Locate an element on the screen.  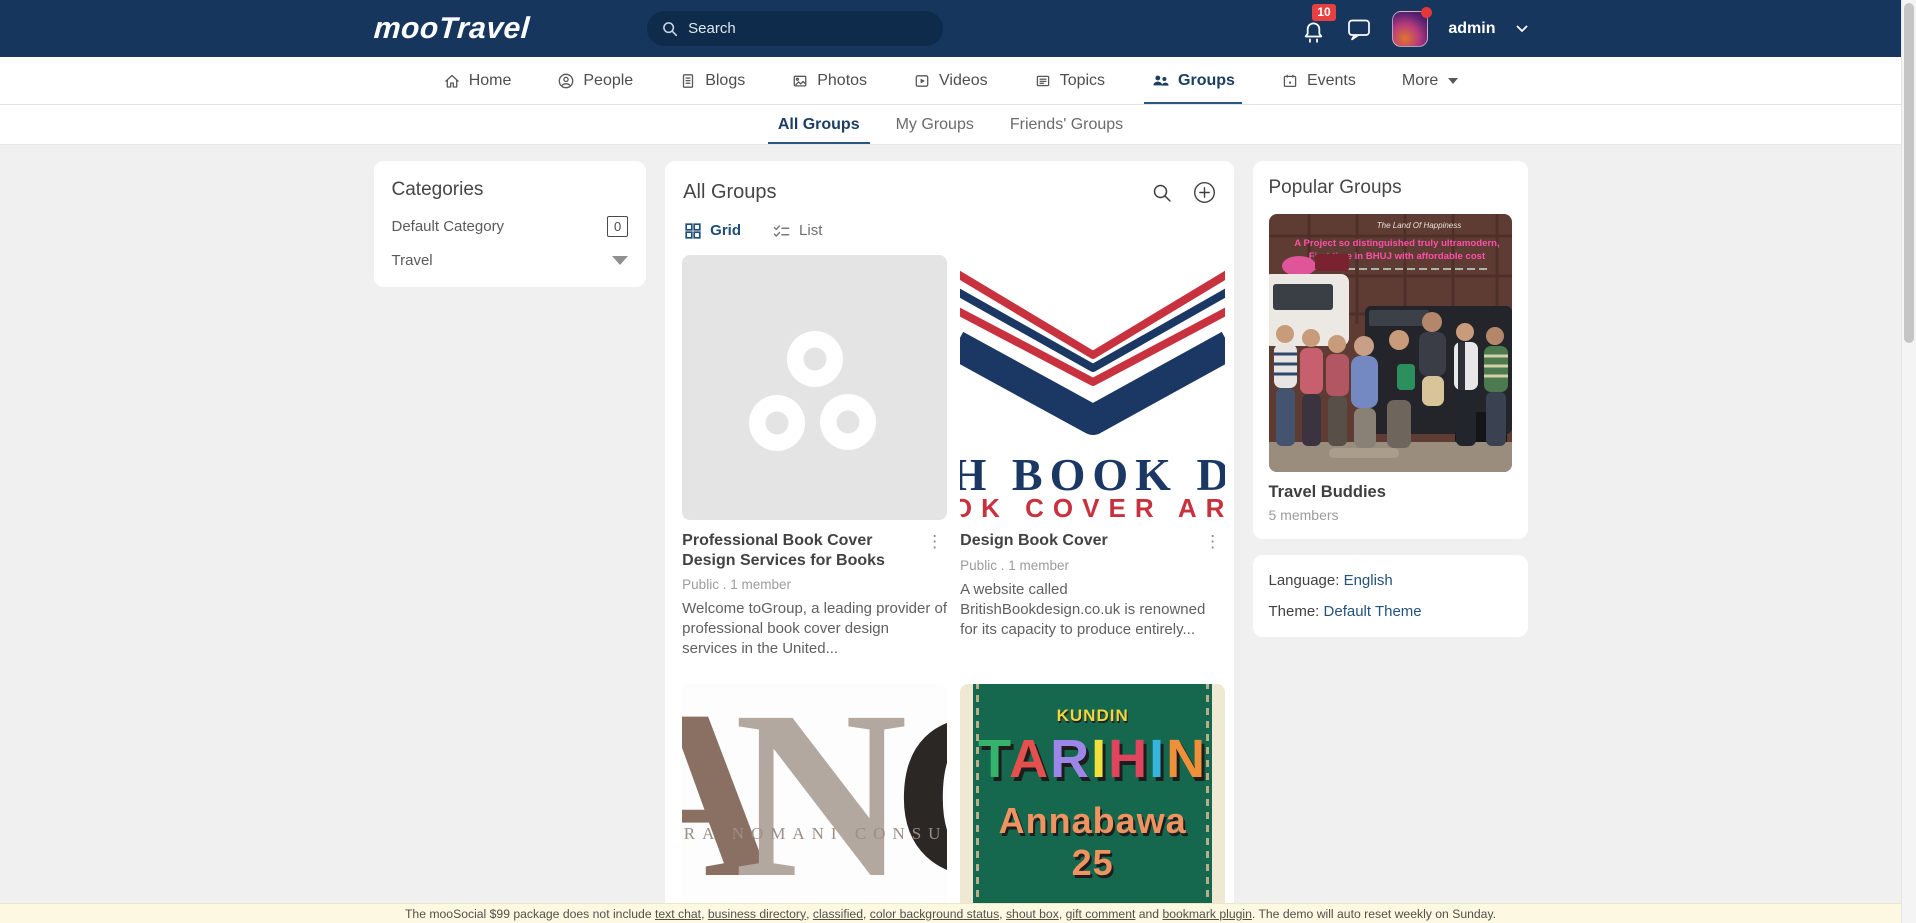
search-input is located at coordinates (809, 28).